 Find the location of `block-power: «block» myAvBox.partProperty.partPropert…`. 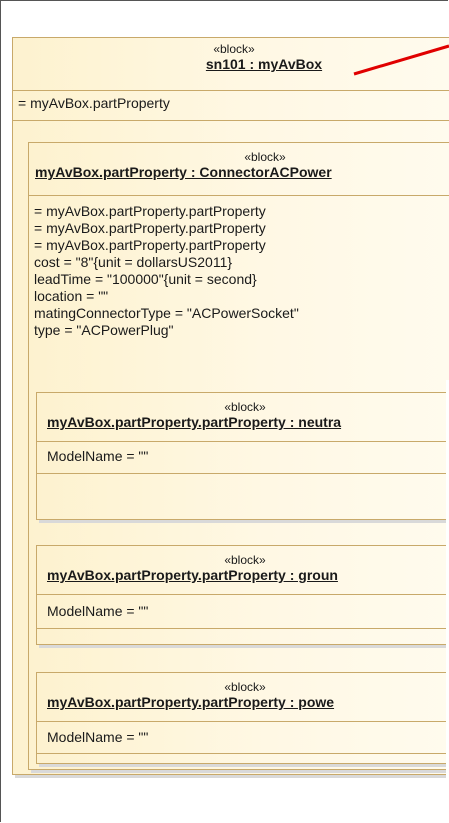

block-power: «block» myAvBox.partProperty.partPropert… is located at coordinates (242, 718).